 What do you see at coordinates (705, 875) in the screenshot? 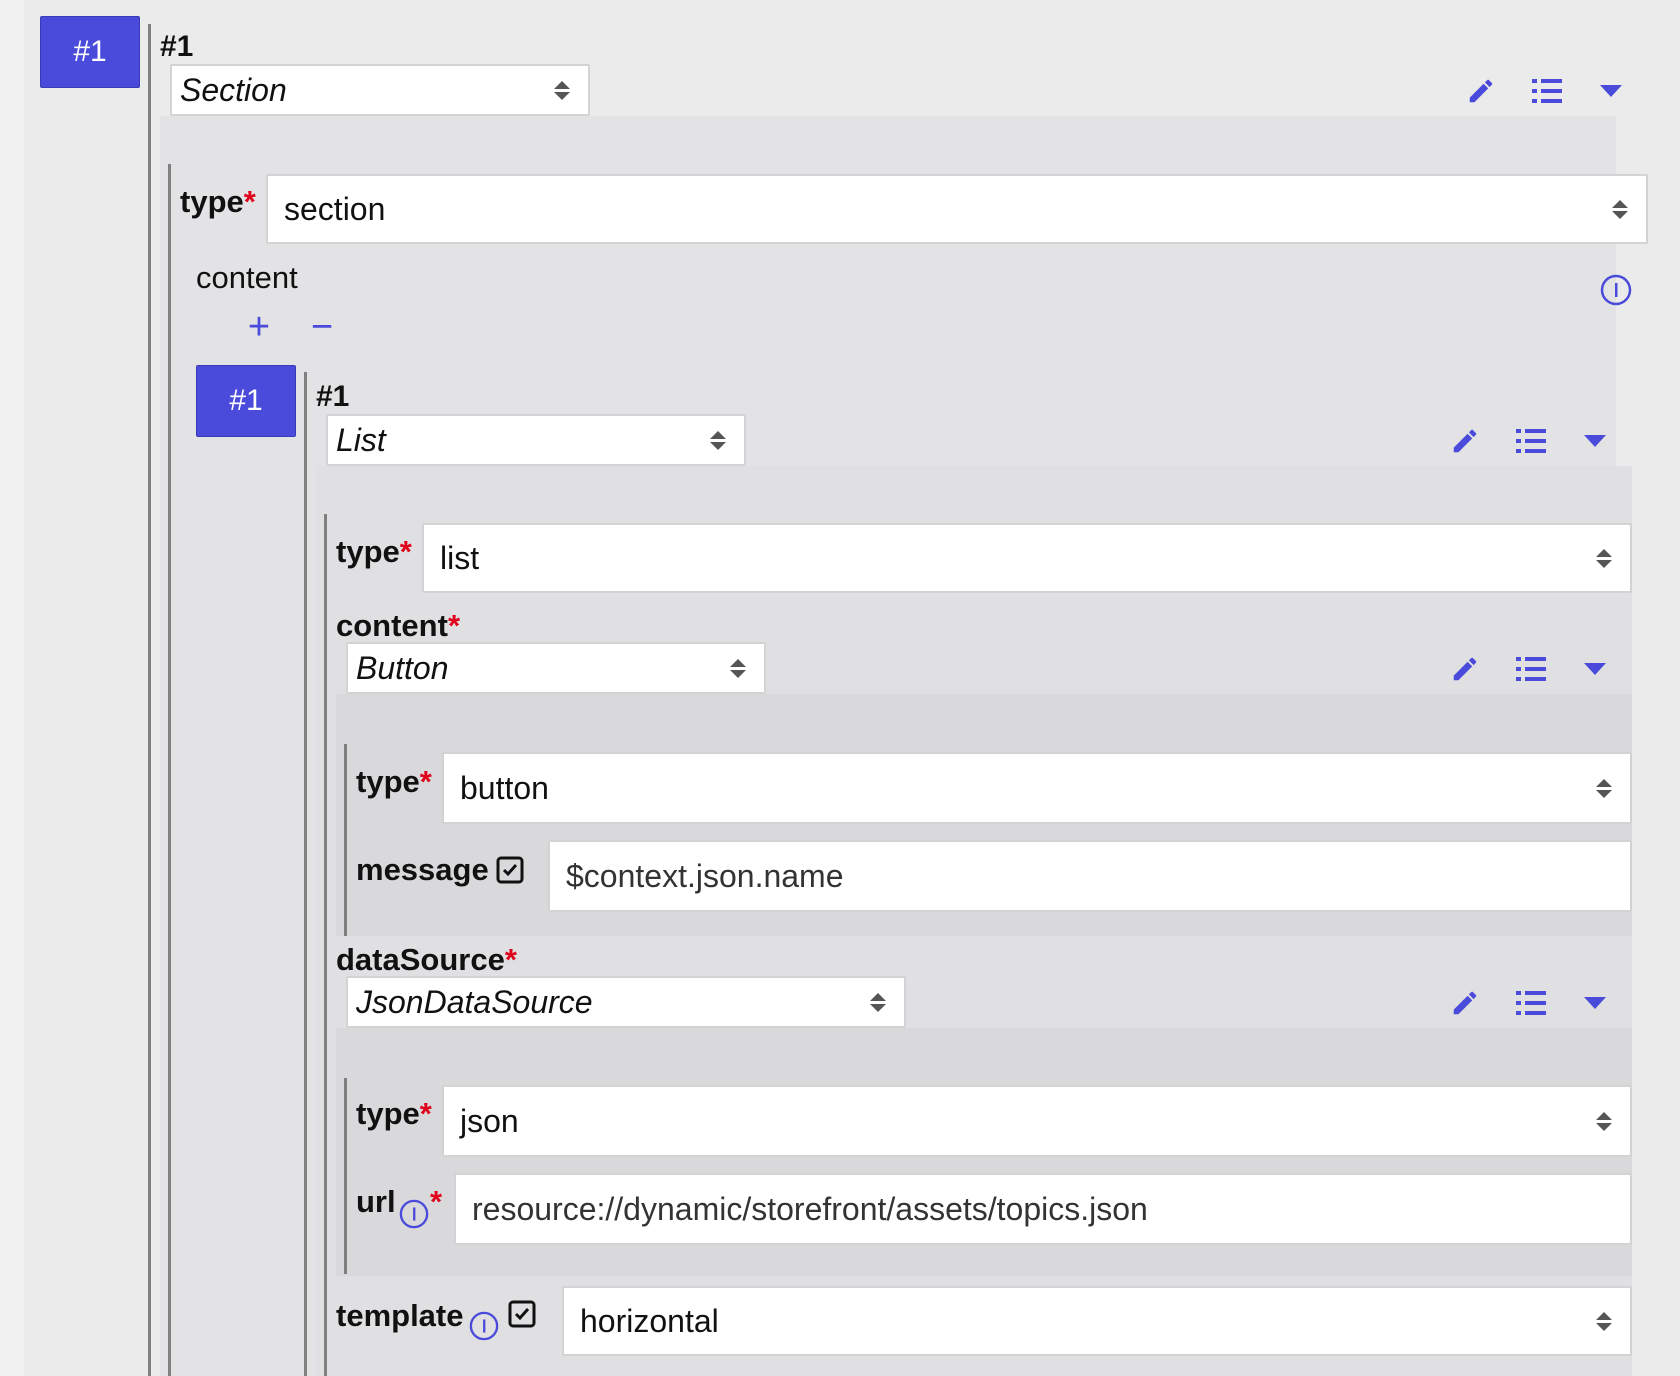
I see `input-value: $context.json.name` at bounding box center [705, 875].